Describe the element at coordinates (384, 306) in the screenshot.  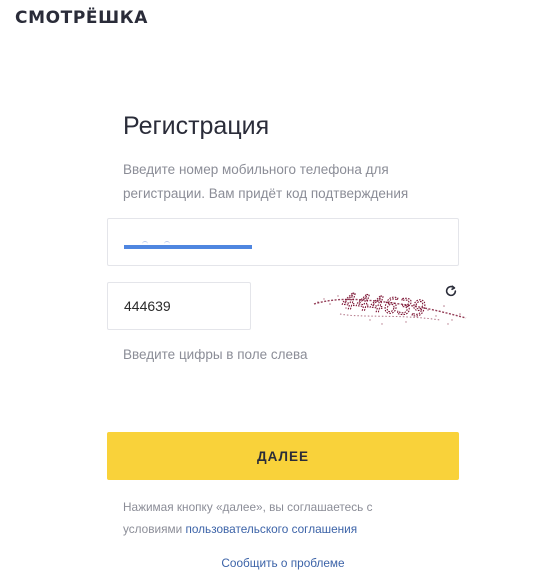
I see `captcha-text: 444639` at that location.